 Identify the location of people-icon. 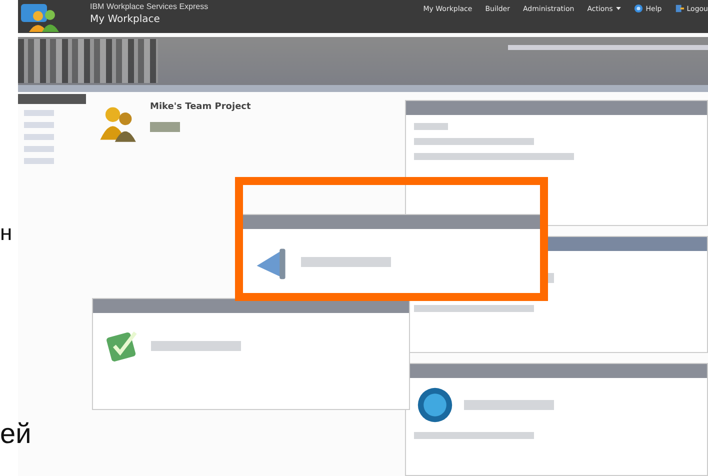
(40, 17).